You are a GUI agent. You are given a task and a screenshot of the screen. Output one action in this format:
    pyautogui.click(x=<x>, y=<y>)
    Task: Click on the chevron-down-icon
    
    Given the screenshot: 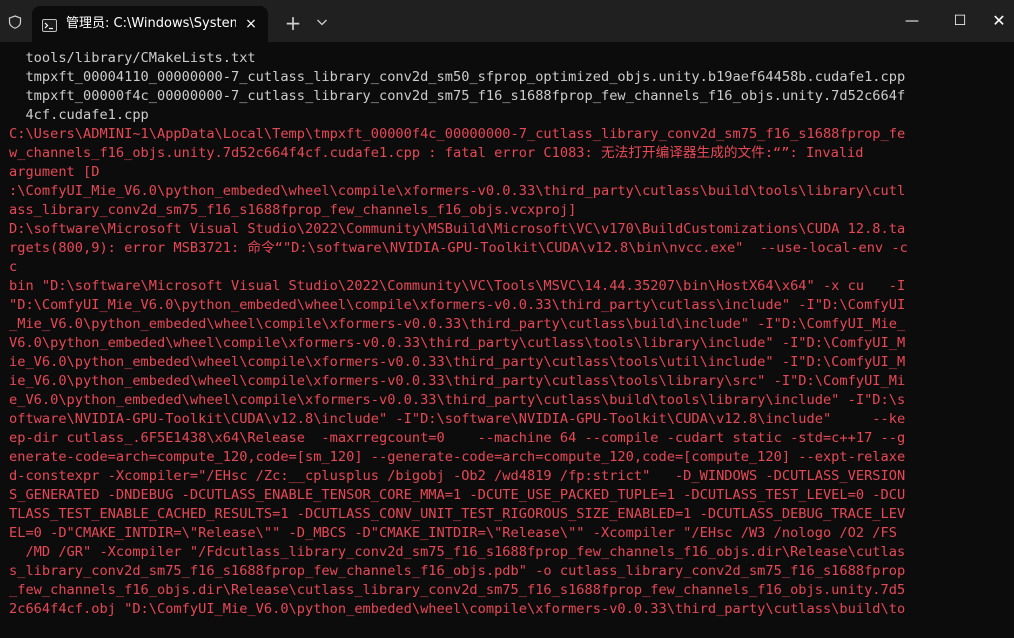 What is the action you would take?
    pyautogui.click(x=322, y=22)
    